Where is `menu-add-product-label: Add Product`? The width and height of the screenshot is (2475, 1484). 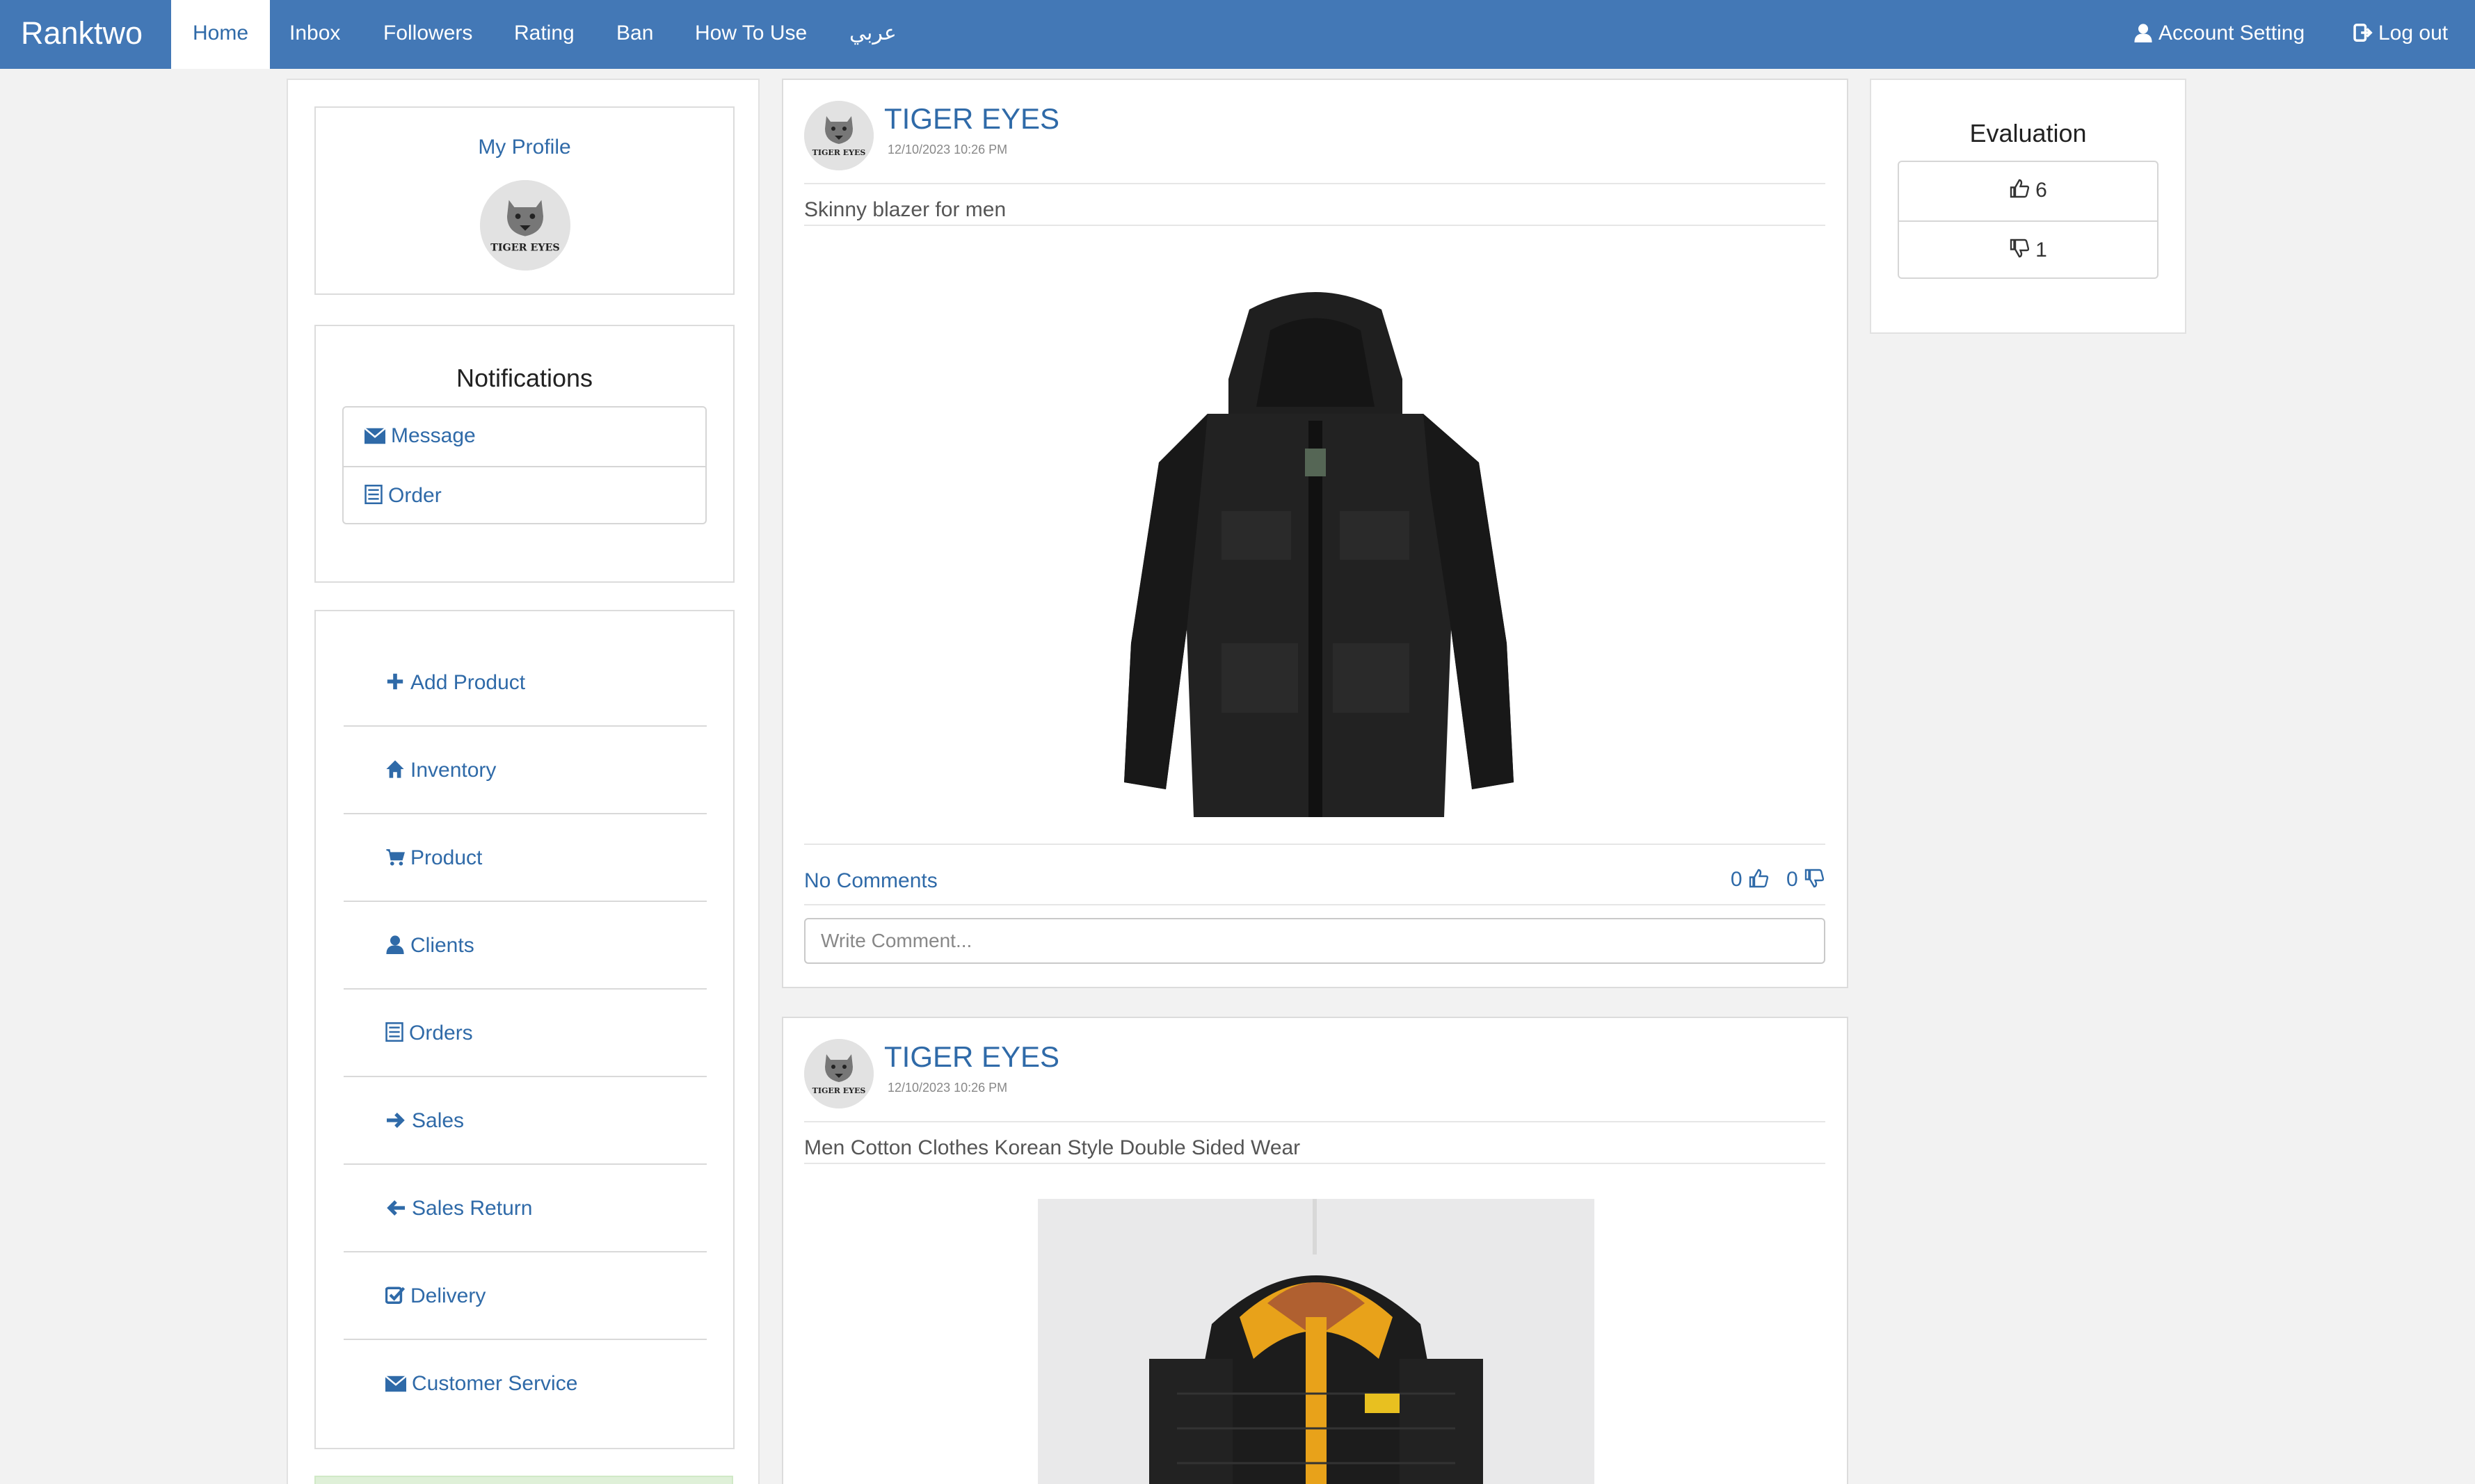 menu-add-product-label: Add Product is located at coordinates (468, 682).